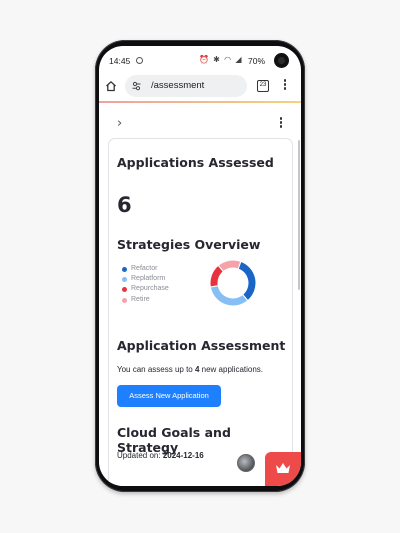 This screenshot has width=400, height=533. I want to click on status-time: 14:45, so click(120, 61).